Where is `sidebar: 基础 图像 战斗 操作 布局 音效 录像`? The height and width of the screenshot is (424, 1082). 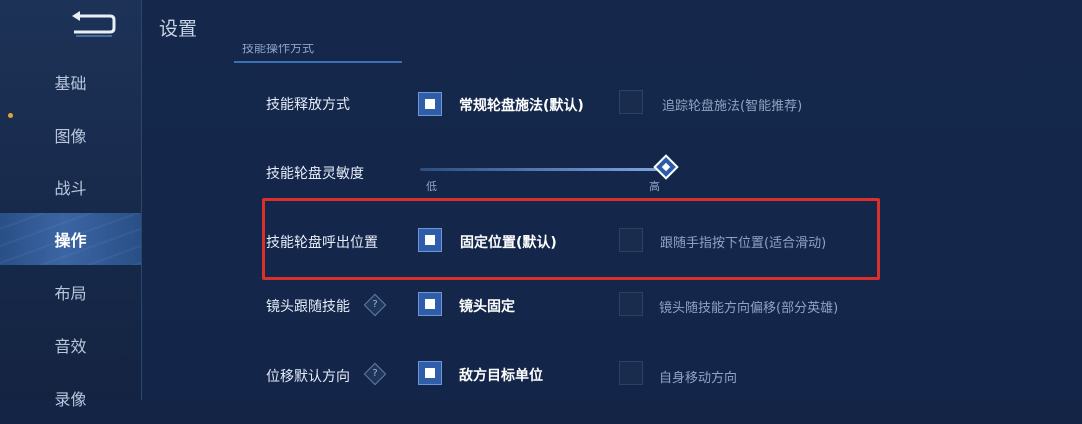
sidebar: 基础 图像 战斗 操作 布局 音效 录像 is located at coordinates (71, 204).